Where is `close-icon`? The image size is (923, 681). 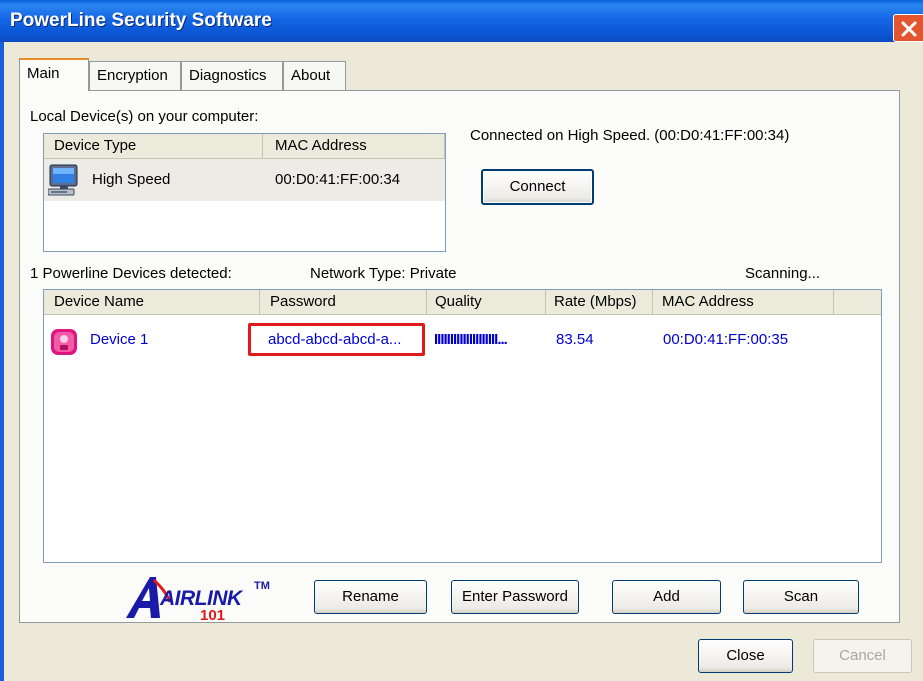 close-icon is located at coordinates (909, 29).